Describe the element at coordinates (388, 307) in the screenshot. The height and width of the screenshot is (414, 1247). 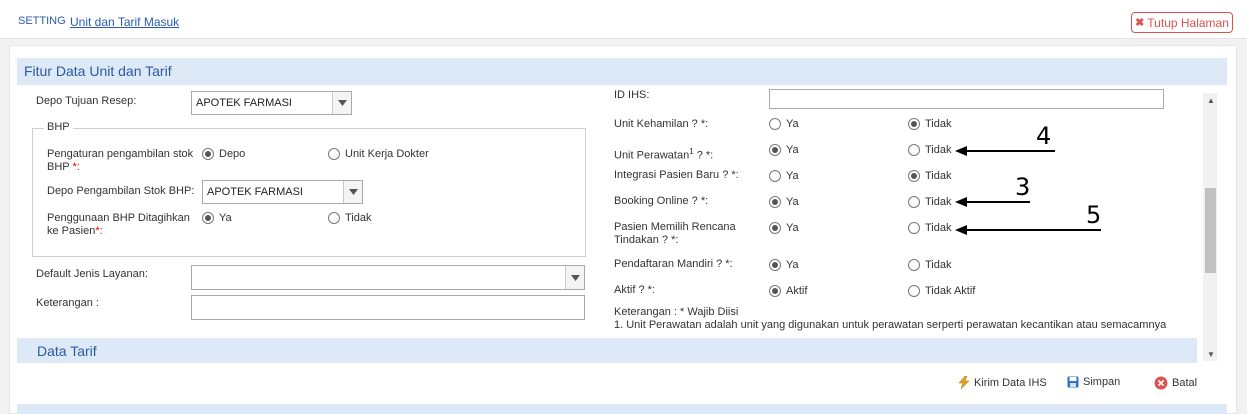
I see `keterangan-input` at that location.